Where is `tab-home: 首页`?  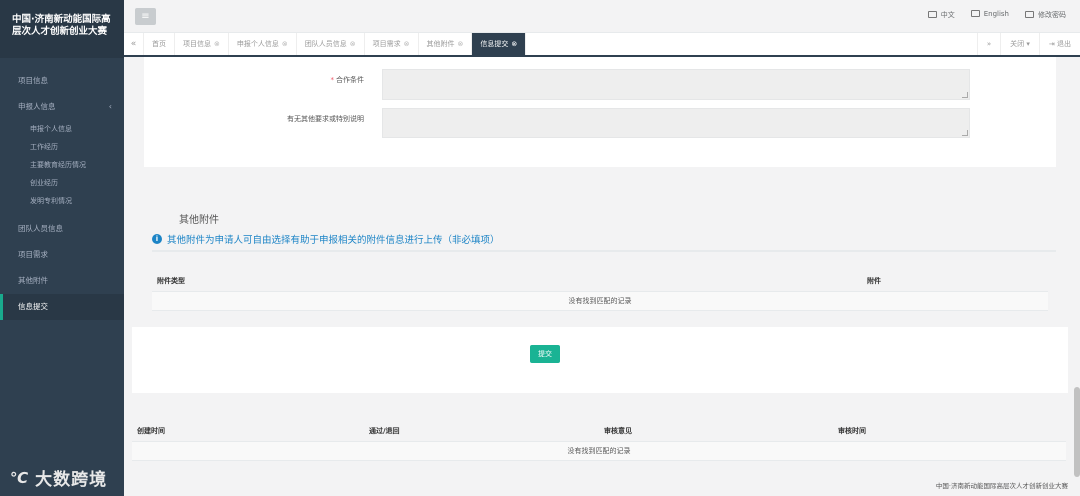
tab-home: 首页 is located at coordinates (159, 44).